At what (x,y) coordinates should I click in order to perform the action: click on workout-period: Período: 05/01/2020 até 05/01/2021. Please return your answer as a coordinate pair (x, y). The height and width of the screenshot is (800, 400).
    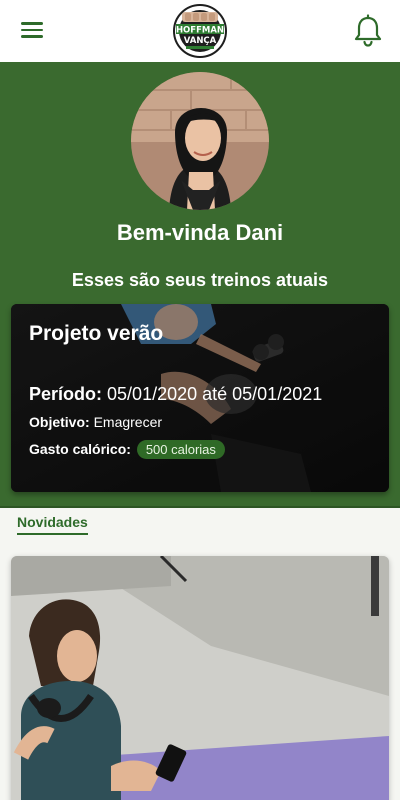
    Looking at the image, I should click on (175, 394).